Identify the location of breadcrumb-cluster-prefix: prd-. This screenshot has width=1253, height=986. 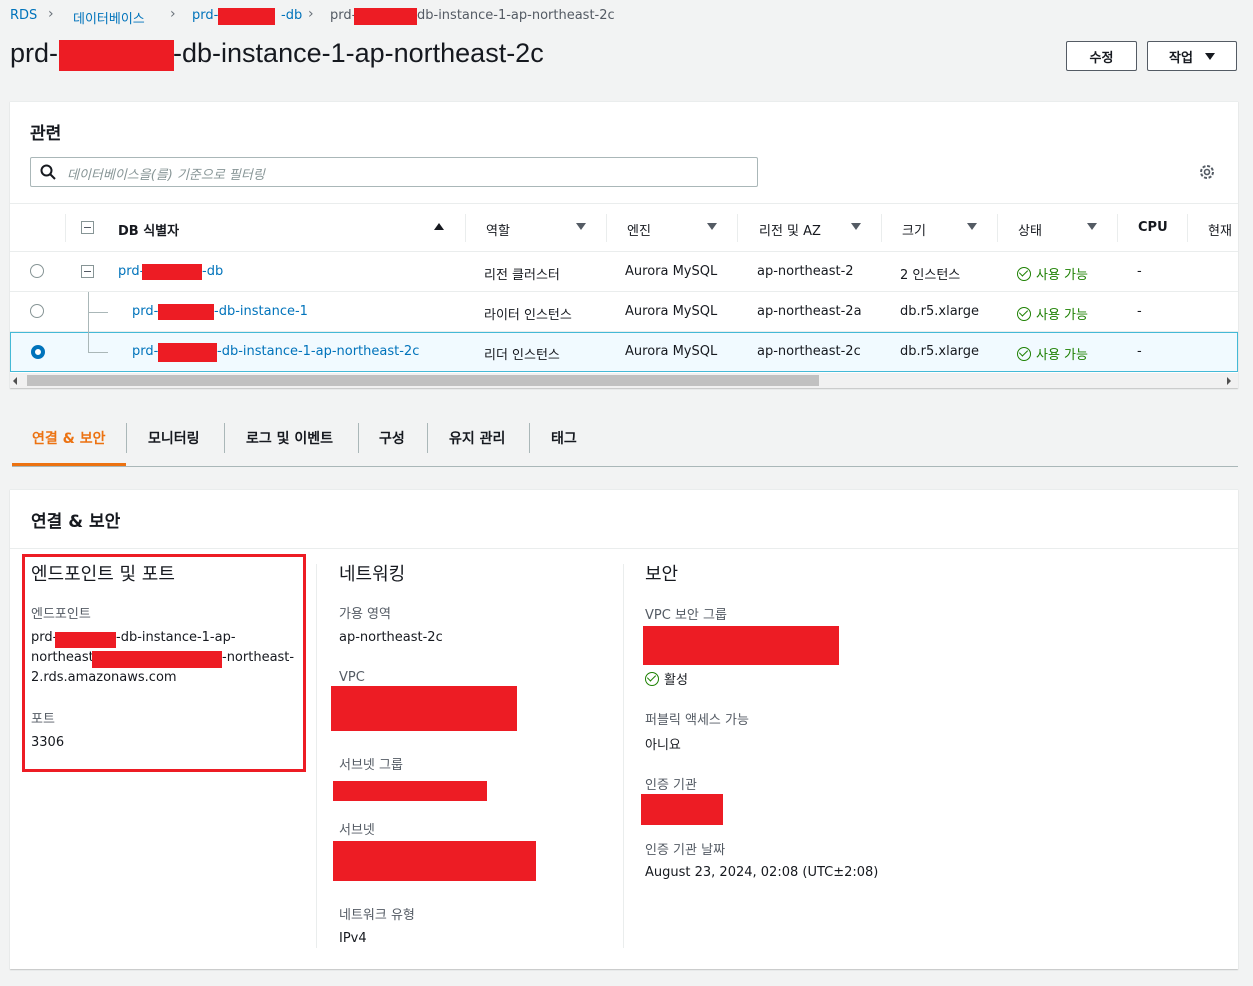
(205, 15).